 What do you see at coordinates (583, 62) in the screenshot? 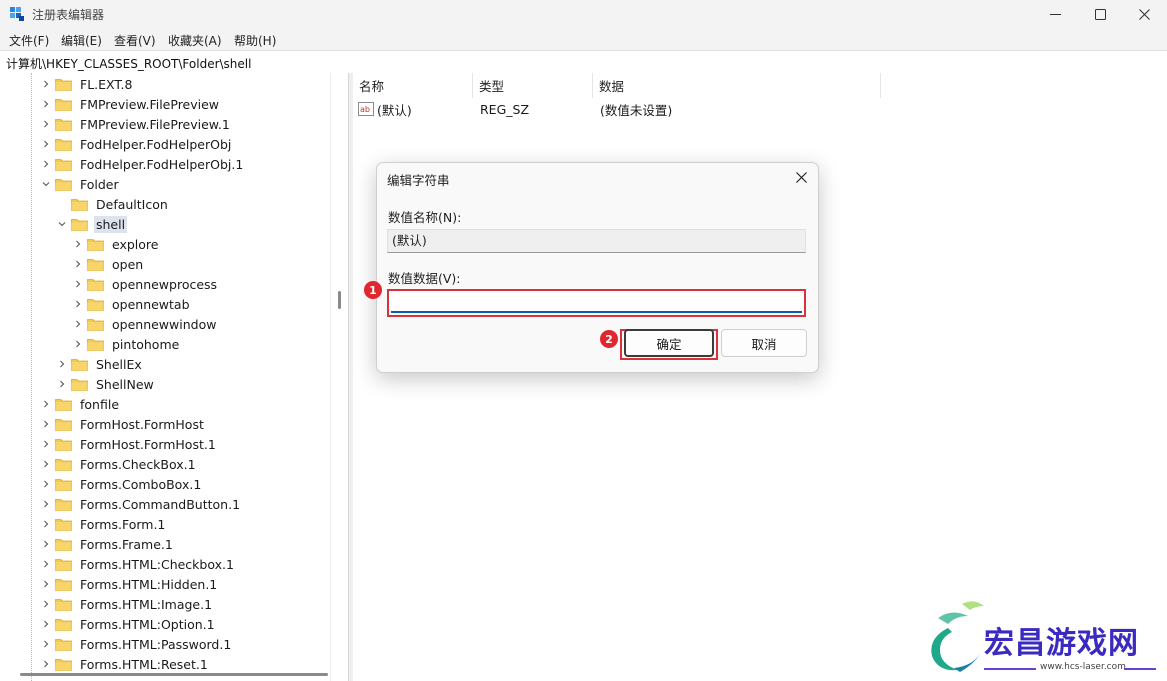
I see `address-bar: 计算机\HKEY_CLASSES_ROOT\Folder\shell` at bounding box center [583, 62].